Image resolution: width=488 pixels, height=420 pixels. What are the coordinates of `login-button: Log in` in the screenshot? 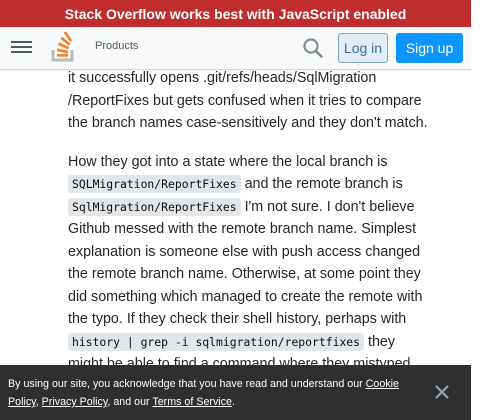 It's located at (363, 48).